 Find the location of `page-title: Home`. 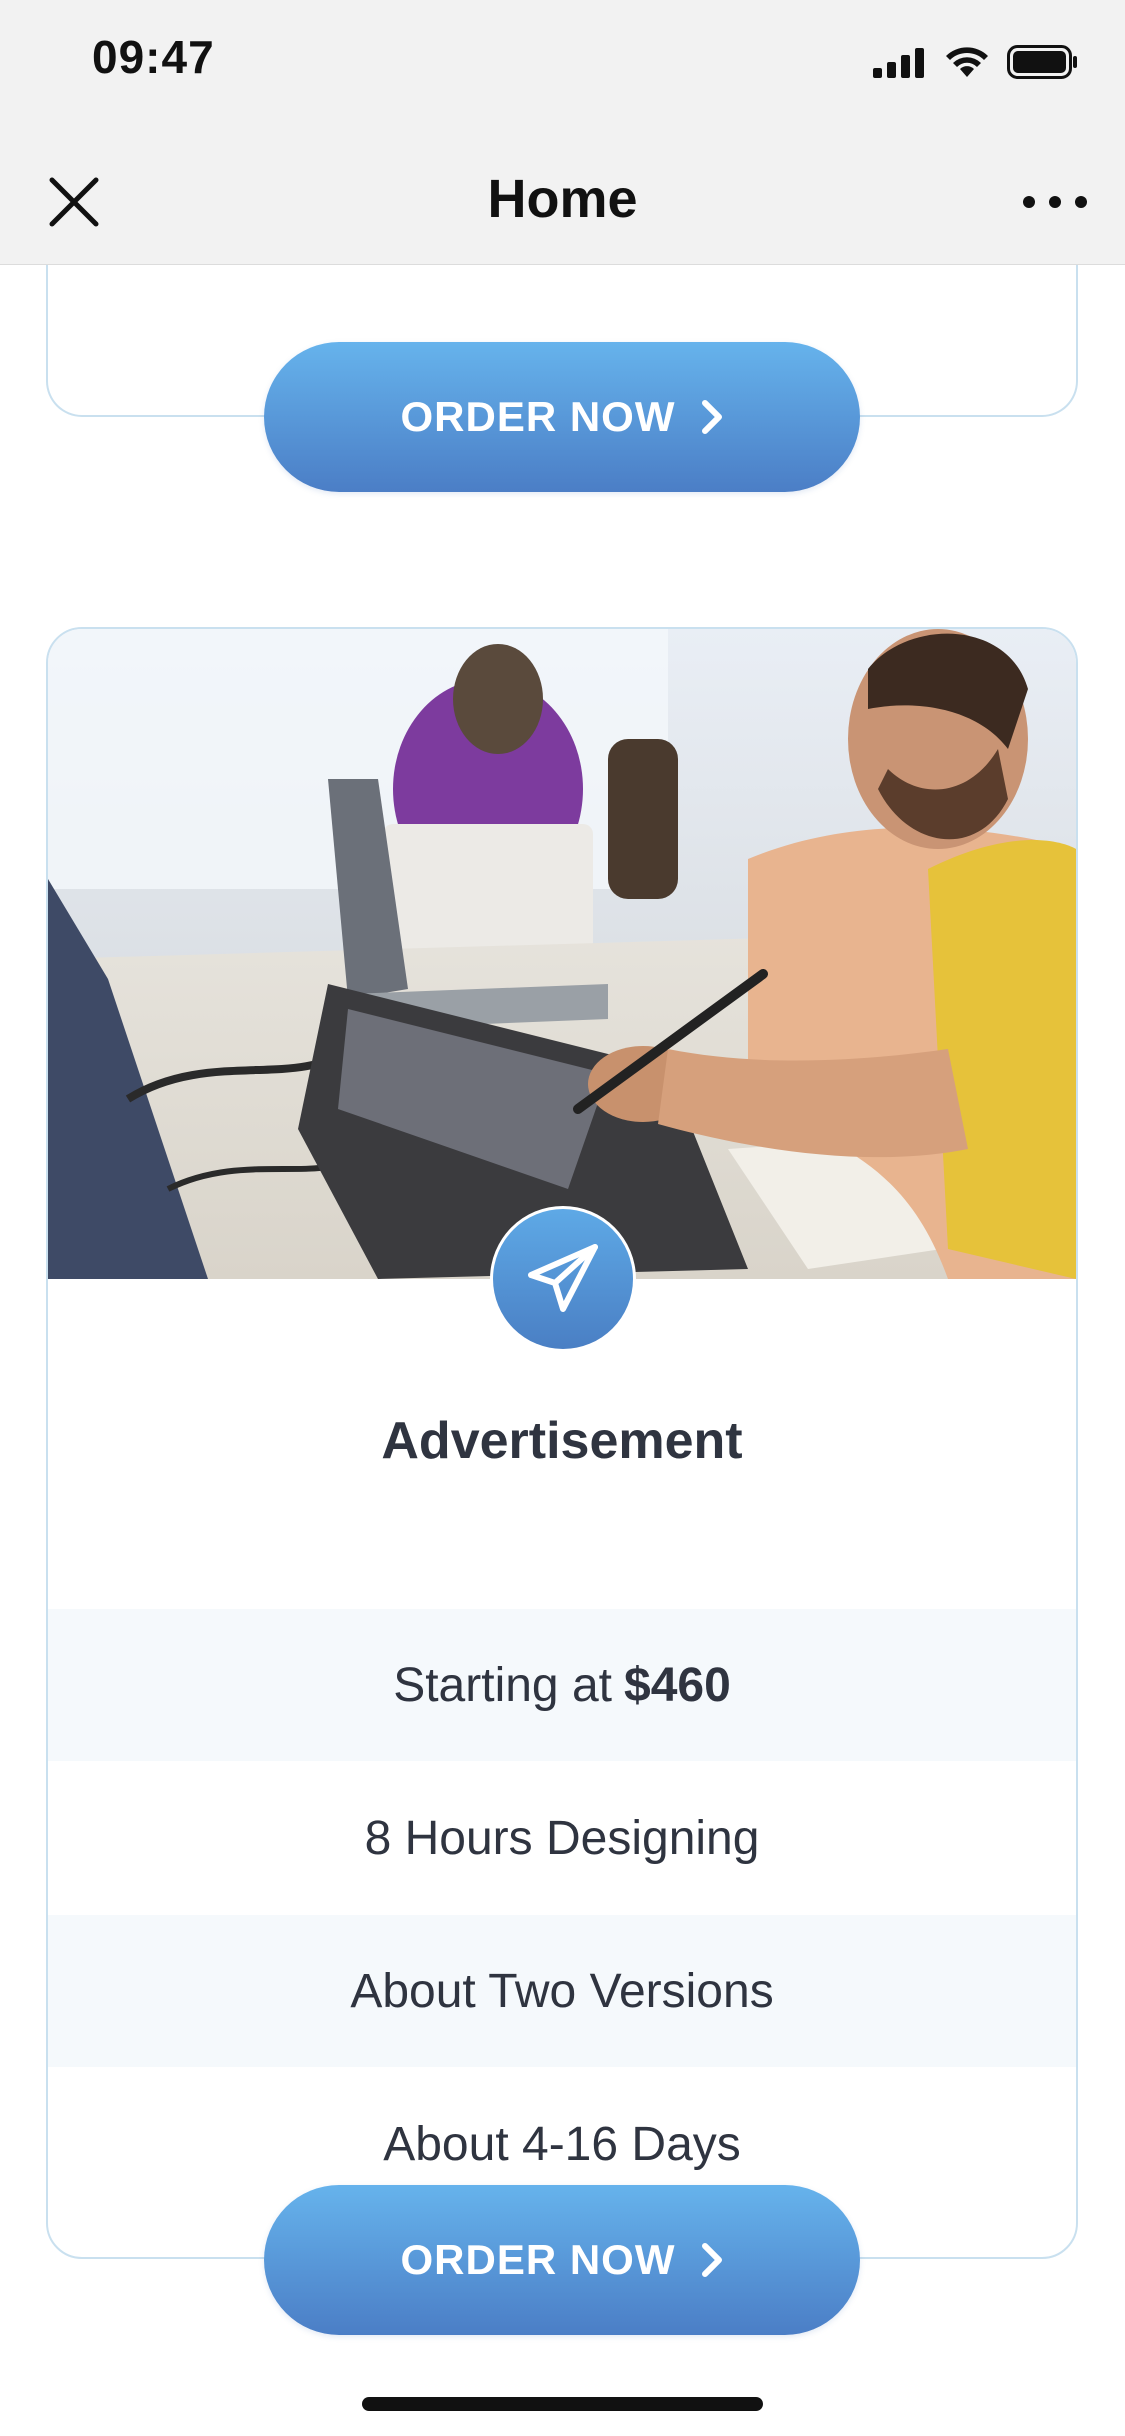

page-title: Home is located at coordinates (562, 199).